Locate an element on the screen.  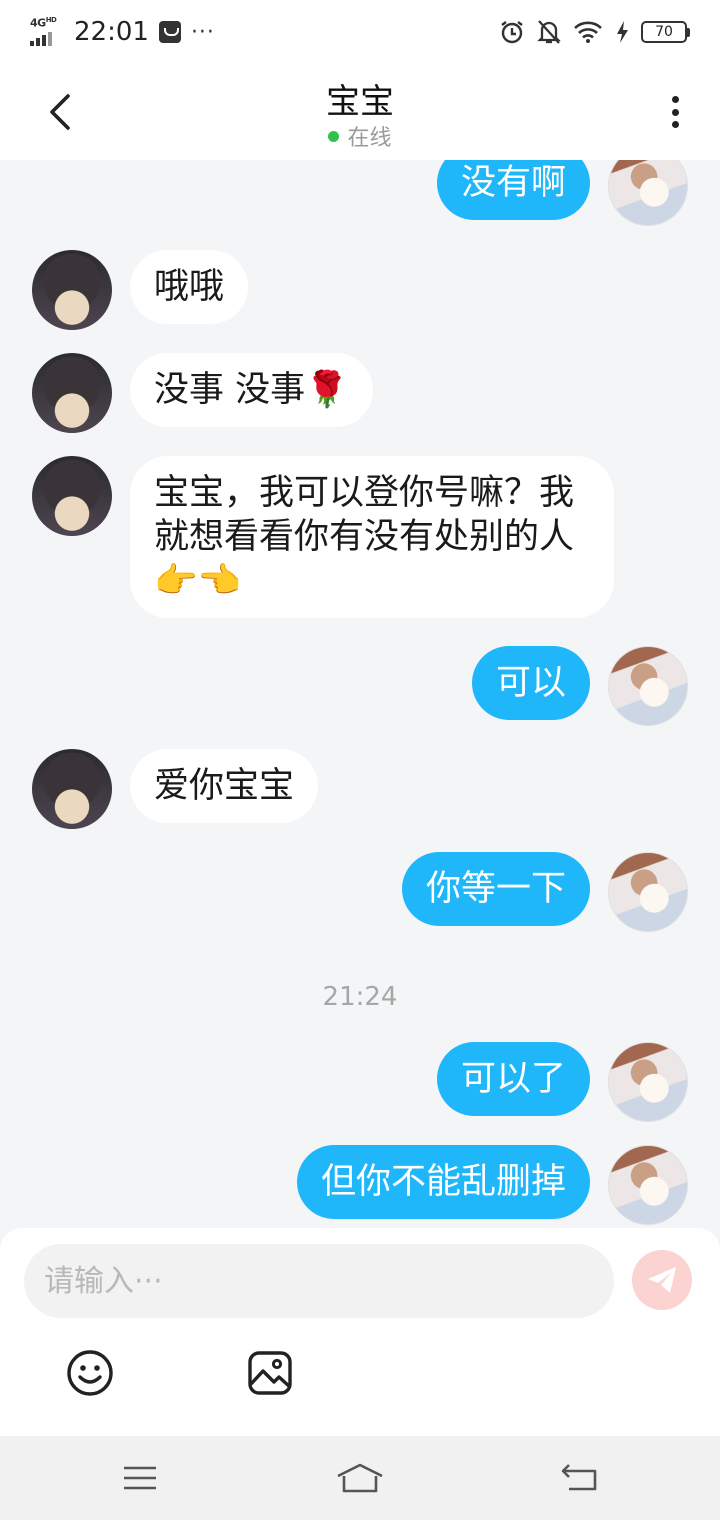
more-notifications-icon: ··· is located at coordinates (202, 32).